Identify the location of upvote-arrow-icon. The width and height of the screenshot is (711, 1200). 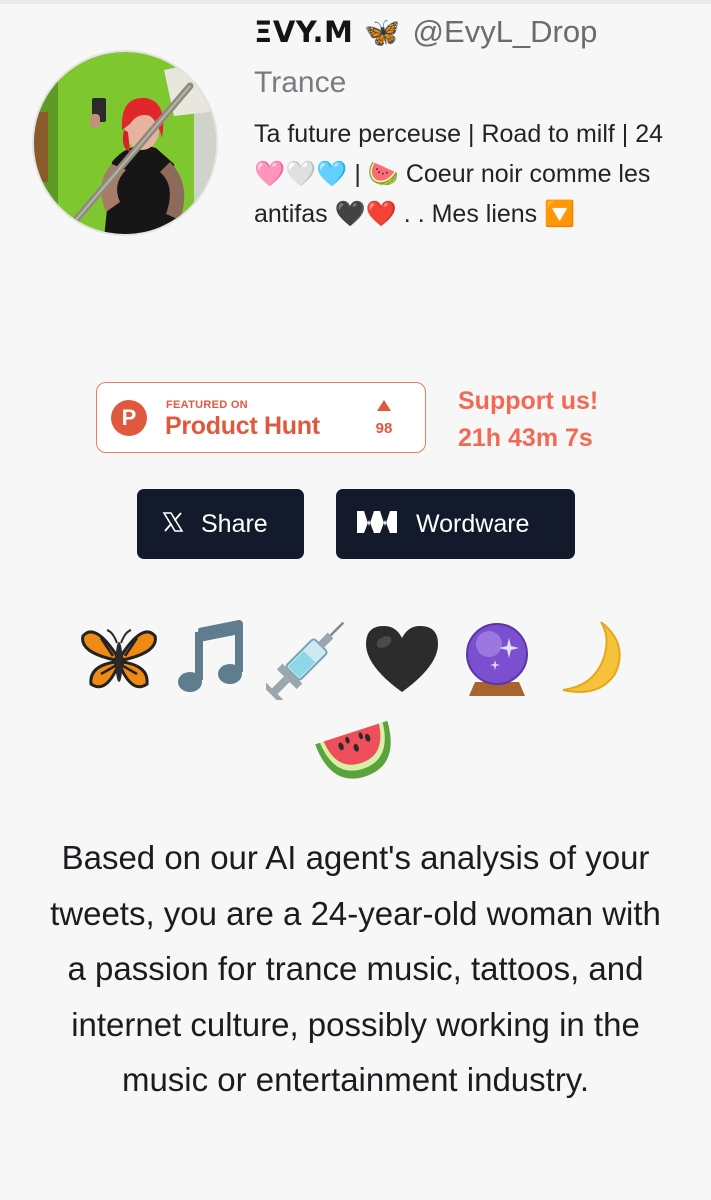
(384, 405).